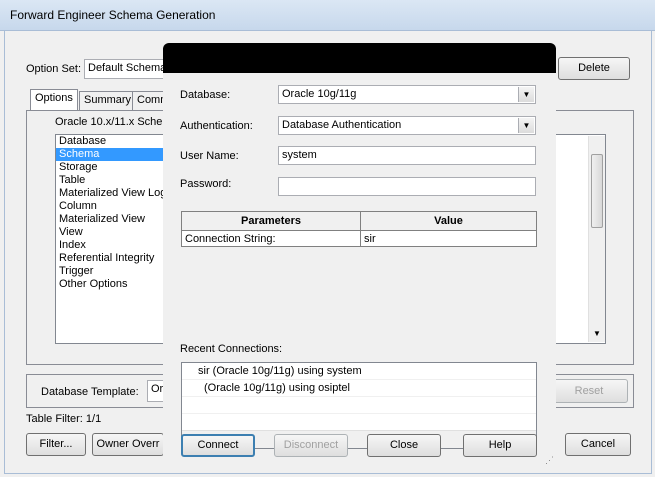 This screenshot has height=477, width=655. What do you see at coordinates (596, 239) in the screenshot?
I see `options-scrollbar: ▼` at bounding box center [596, 239].